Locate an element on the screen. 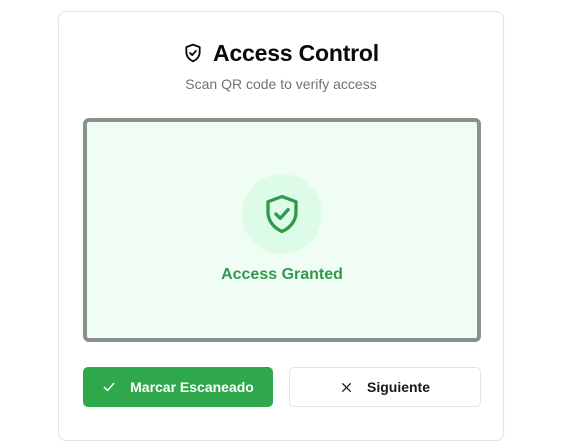  mark-scanned-button: Marcar Escaneado is located at coordinates (178, 387).